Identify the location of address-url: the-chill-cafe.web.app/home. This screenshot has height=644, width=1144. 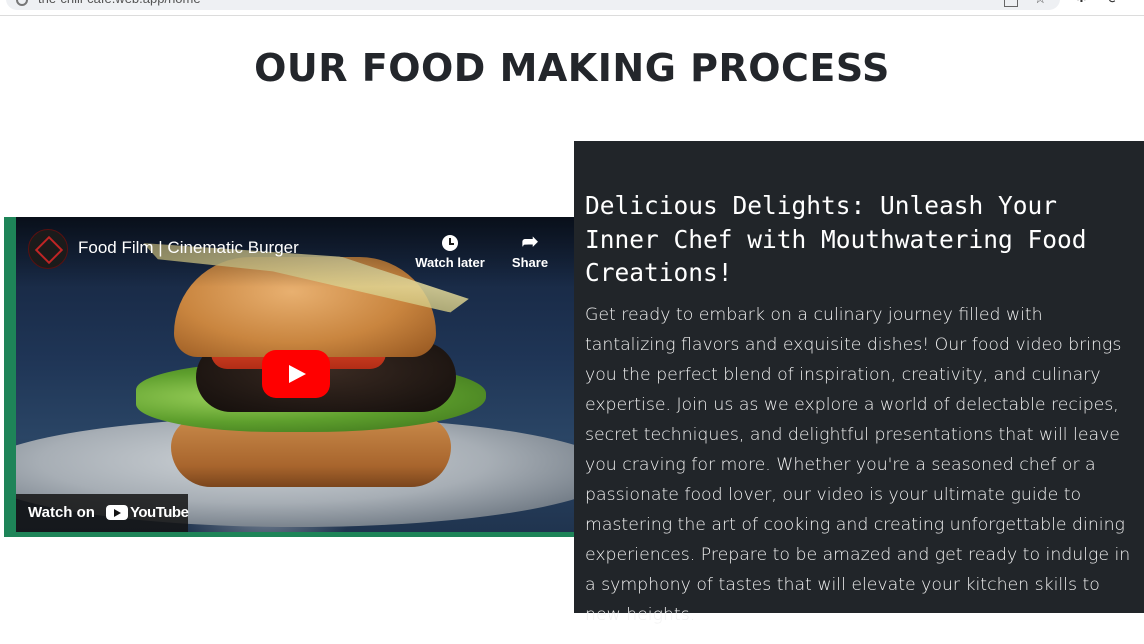
(119, 5).